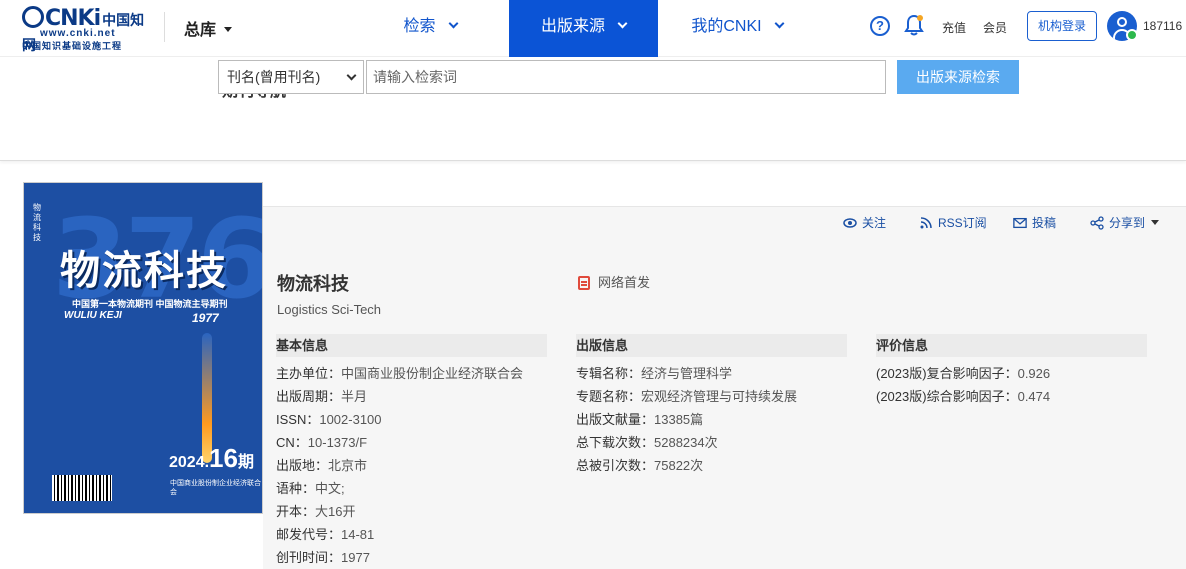 This screenshot has width=1186, height=569. I want to click on nav-tab-my-cnki: 我的CNKI, so click(737, 28).